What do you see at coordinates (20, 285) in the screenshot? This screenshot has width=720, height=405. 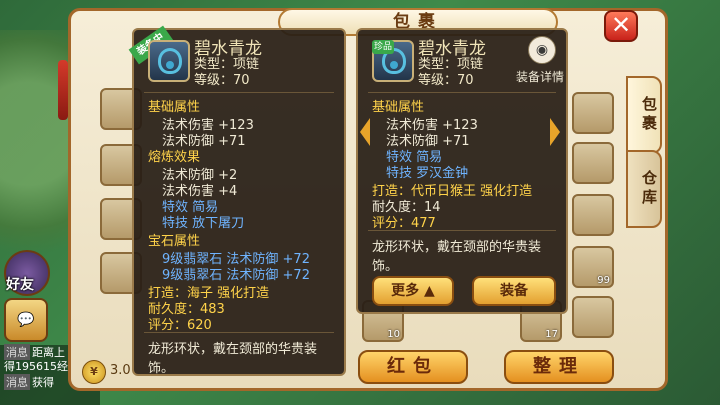 I see `friend-label: 好友` at bounding box center [20, 285].